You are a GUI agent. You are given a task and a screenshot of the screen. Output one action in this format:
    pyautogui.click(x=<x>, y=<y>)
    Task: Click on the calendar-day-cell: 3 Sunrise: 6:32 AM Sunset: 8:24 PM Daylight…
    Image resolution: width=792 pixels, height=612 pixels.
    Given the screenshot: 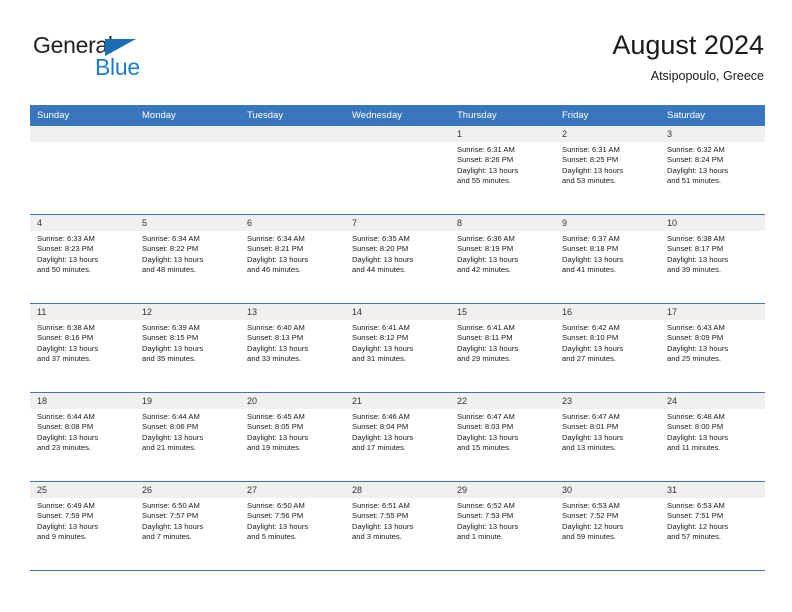 What is the action you would take?
    pyautogui.click(x=712, y=170)
    